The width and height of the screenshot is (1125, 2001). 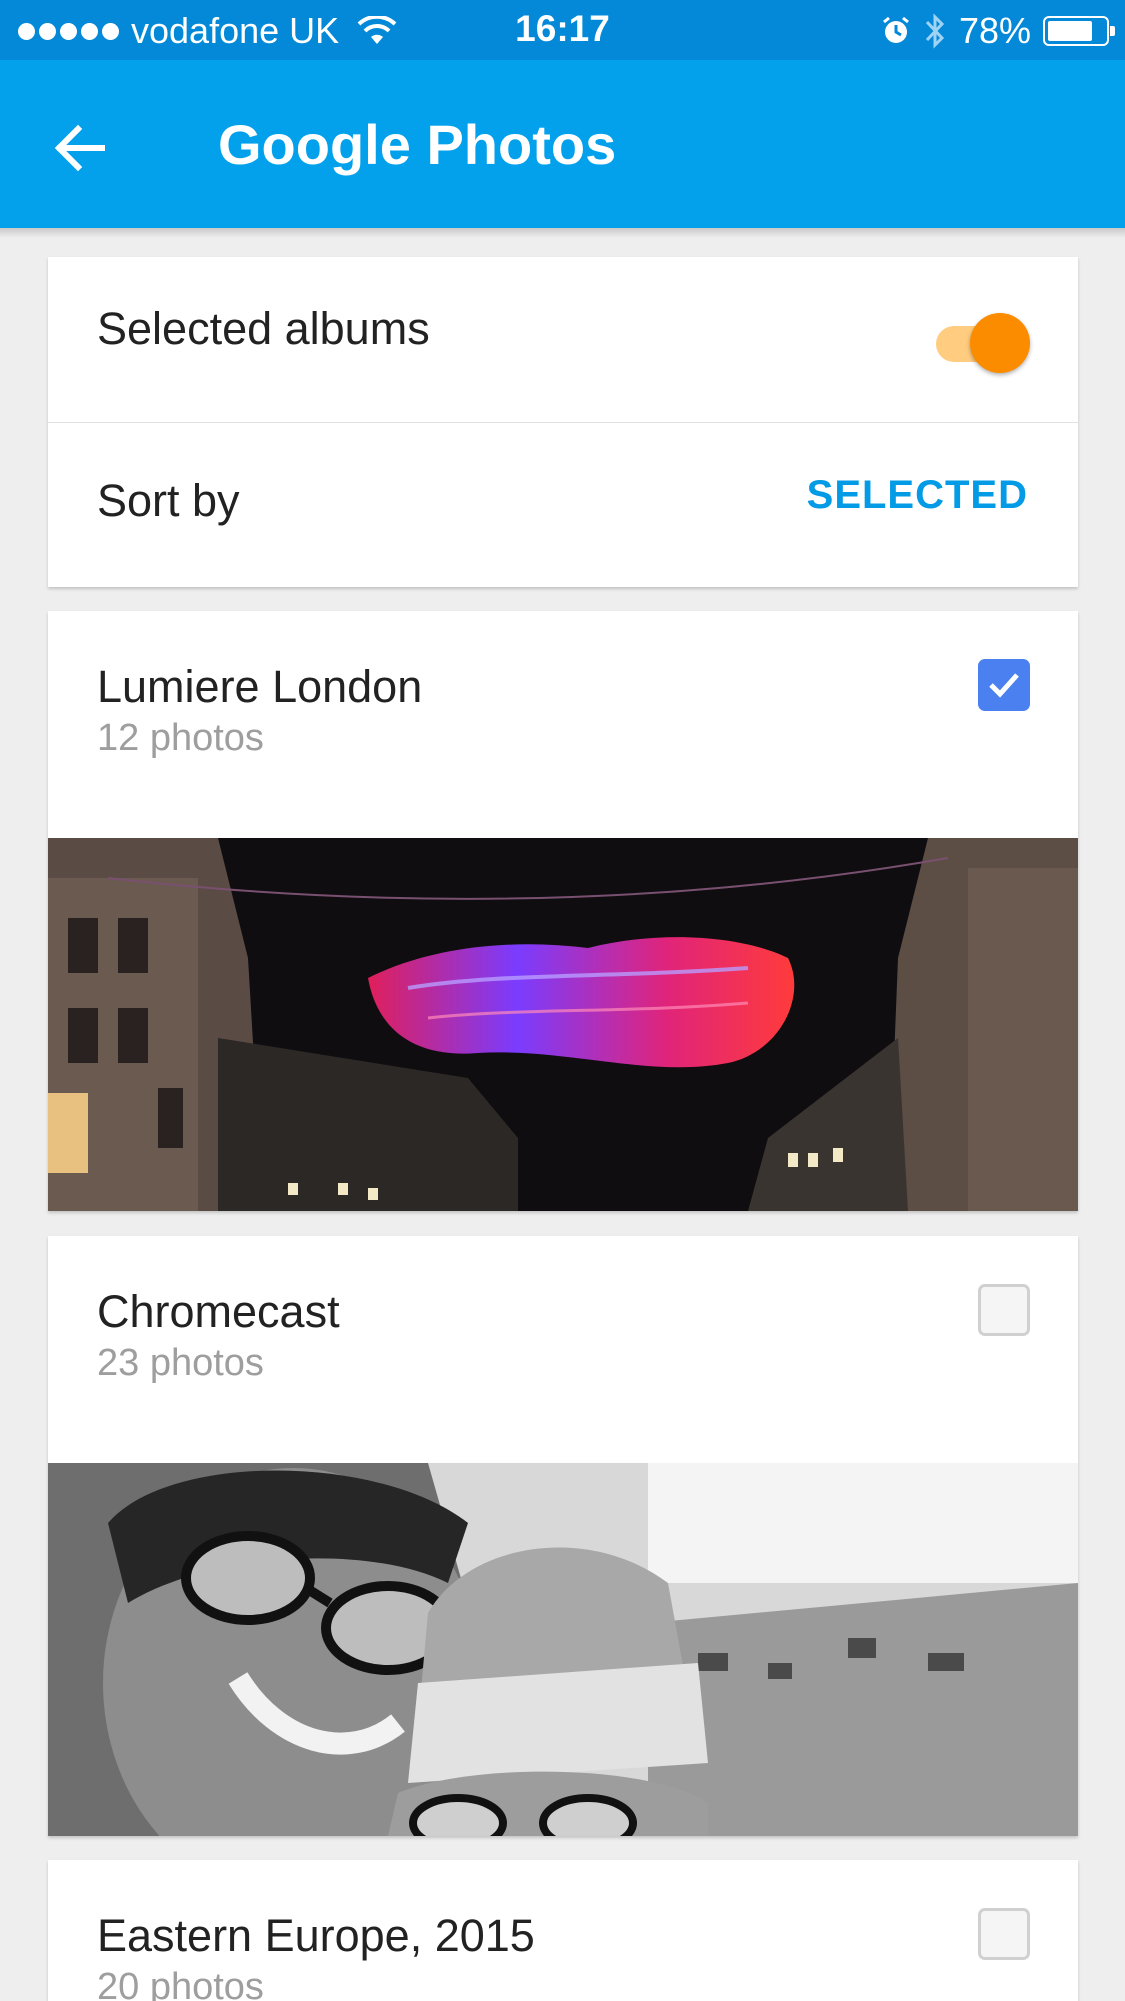 I want to click on battery-icon, so click(x=1079, y=31).